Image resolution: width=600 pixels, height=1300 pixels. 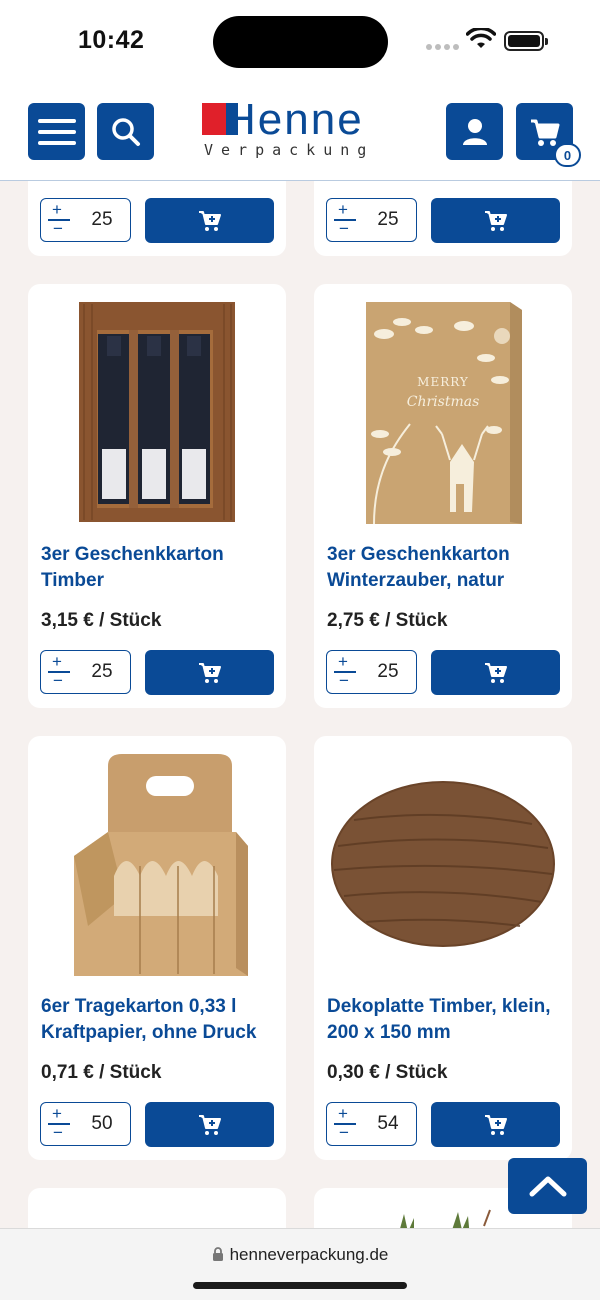 I want to click on product-title: 3er Geschenkkarton Timber, so click(x=161, y=568).